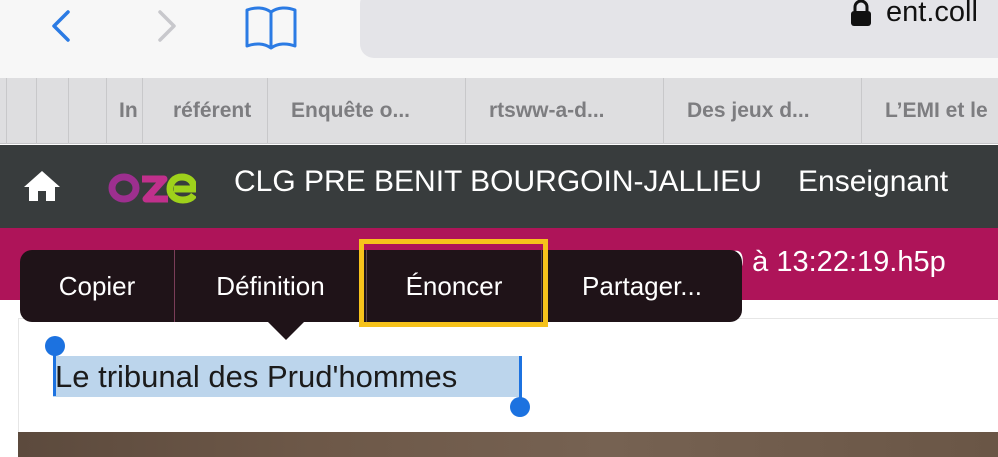 This screenshot has height=457, width=998. Describe the element at coordinates (498, 181) in the screenshot. I see `school-name: CLG PRE BENIT BOURGOIN-JALLIEU` at that location.